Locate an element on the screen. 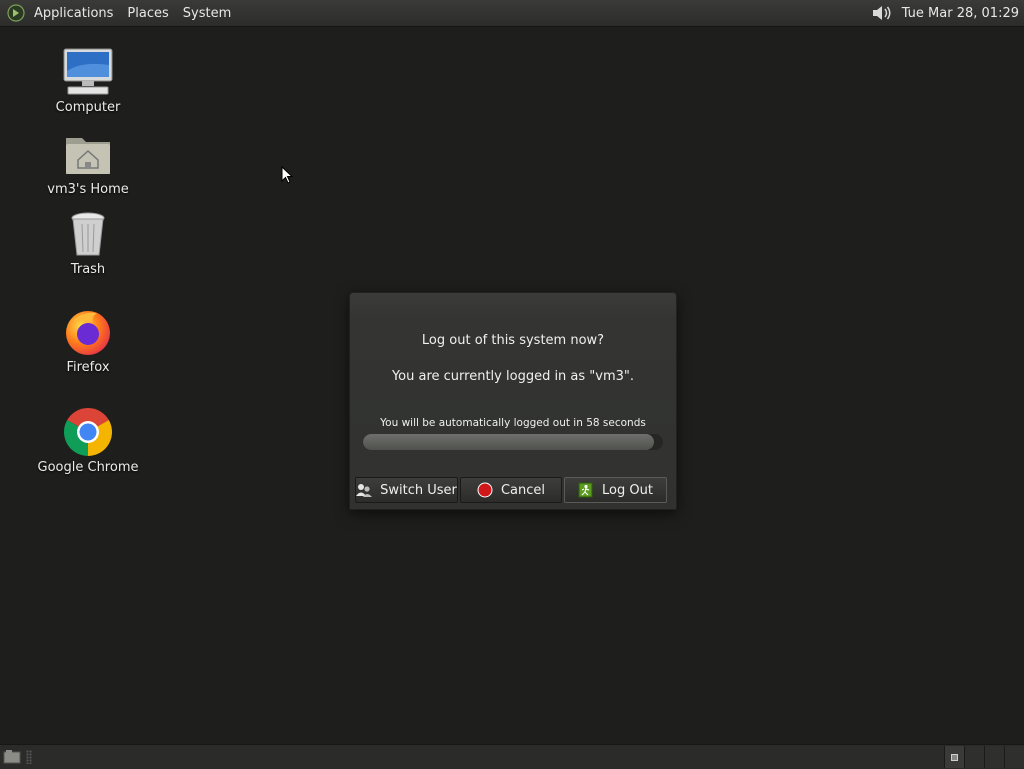 Image resolution: width=1024 pixels, height=769 pixels. menu-system: System is located at coordinates (207, 13).